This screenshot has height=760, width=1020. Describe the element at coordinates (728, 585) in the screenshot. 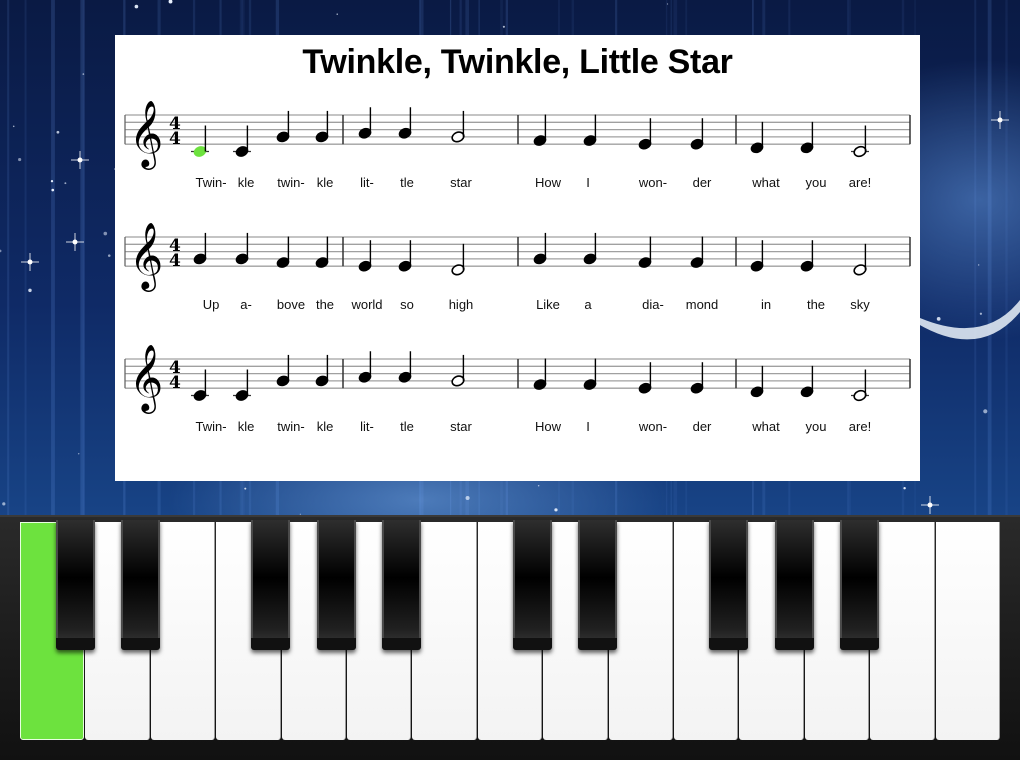

I see `piano-key-Fsharp5` at that location.